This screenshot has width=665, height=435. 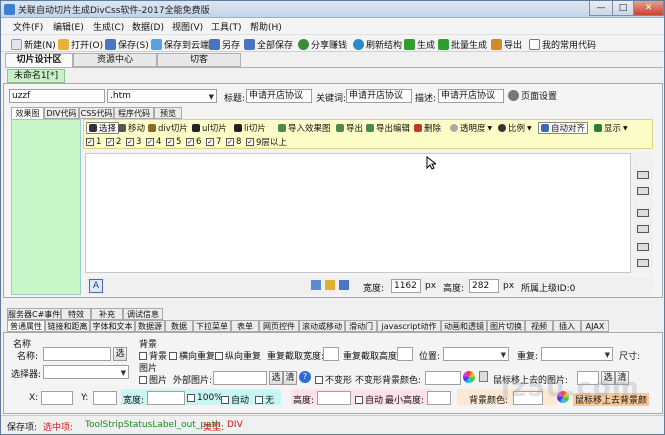 What do you see at coordinates (539, 326) in the screenshot?
I see `tab-video: 视频` at bounding box center [539, 326].